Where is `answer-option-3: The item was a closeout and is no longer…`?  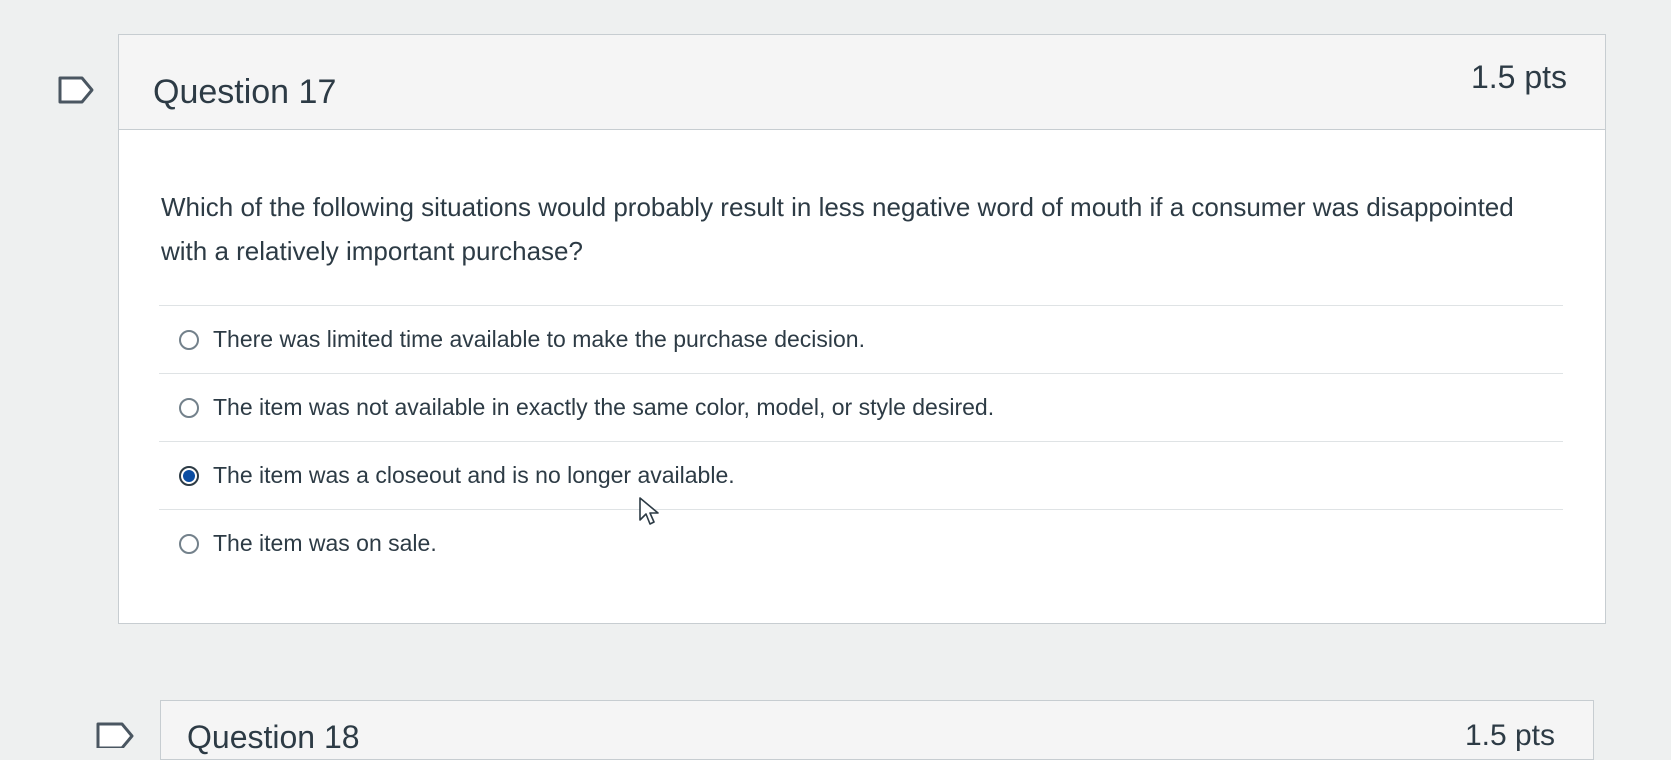
answer-option-3: The item was a closeout and is no longer… is located at coordinates (861, 475).